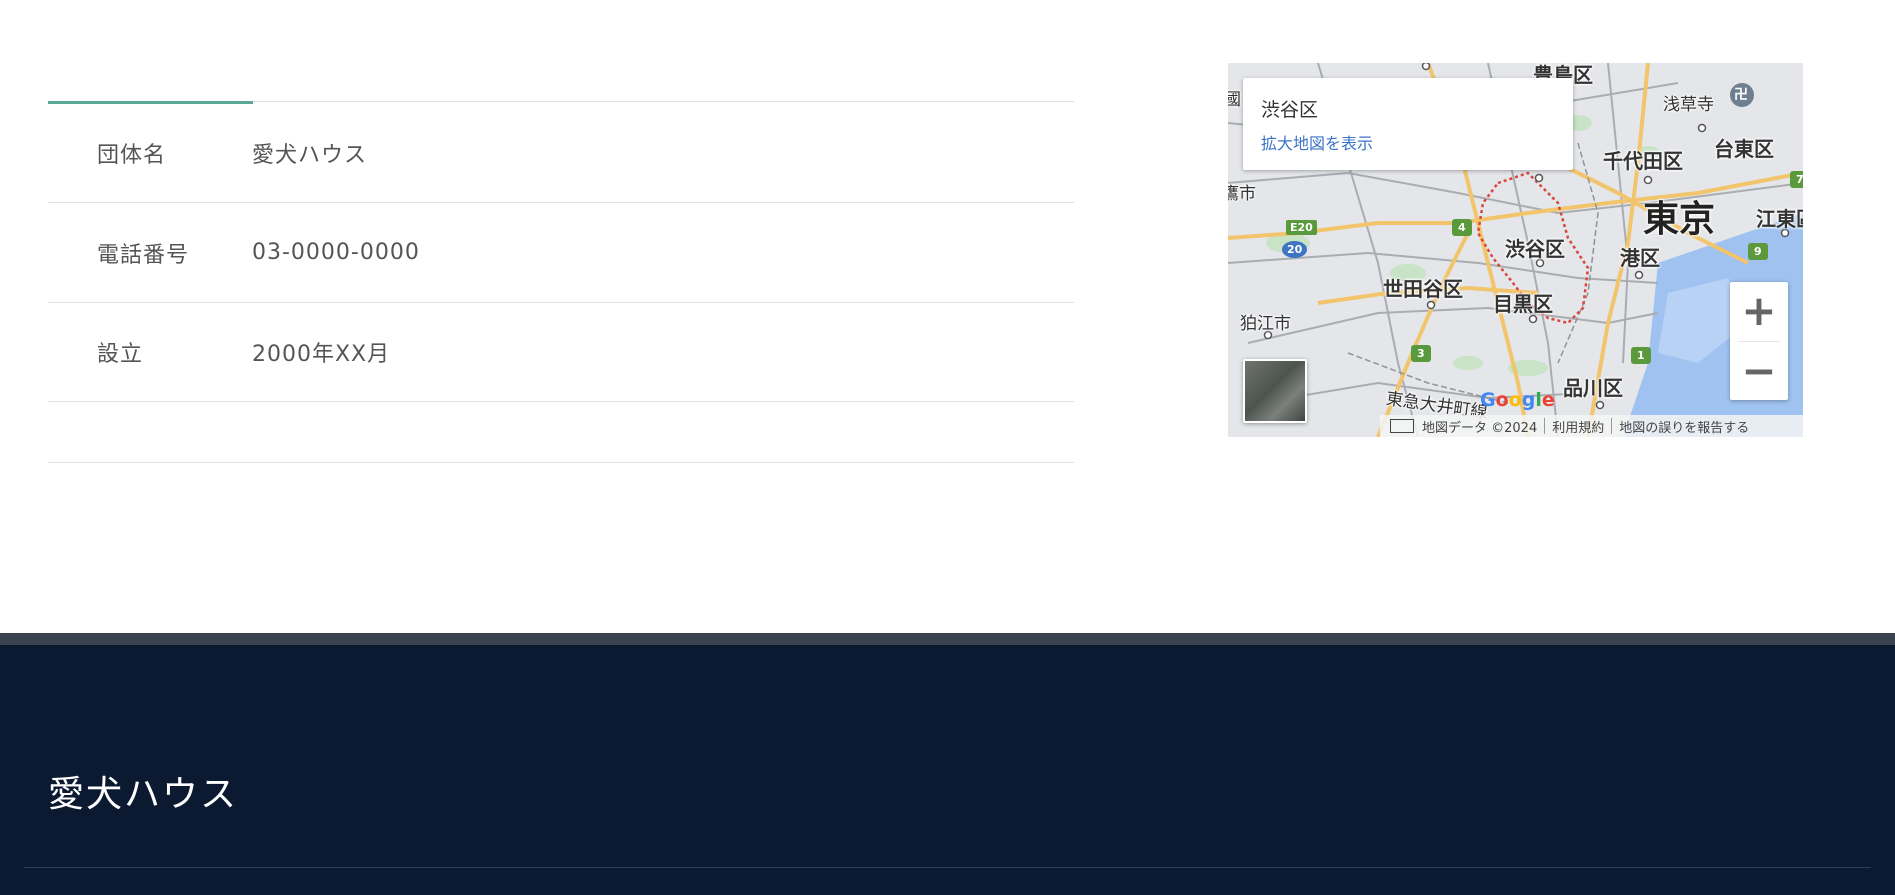  What do you see at coordinates (1578, 426) in the screenshot?
I see `terms-link: 利用規約` at bounding box center [1578, 426].